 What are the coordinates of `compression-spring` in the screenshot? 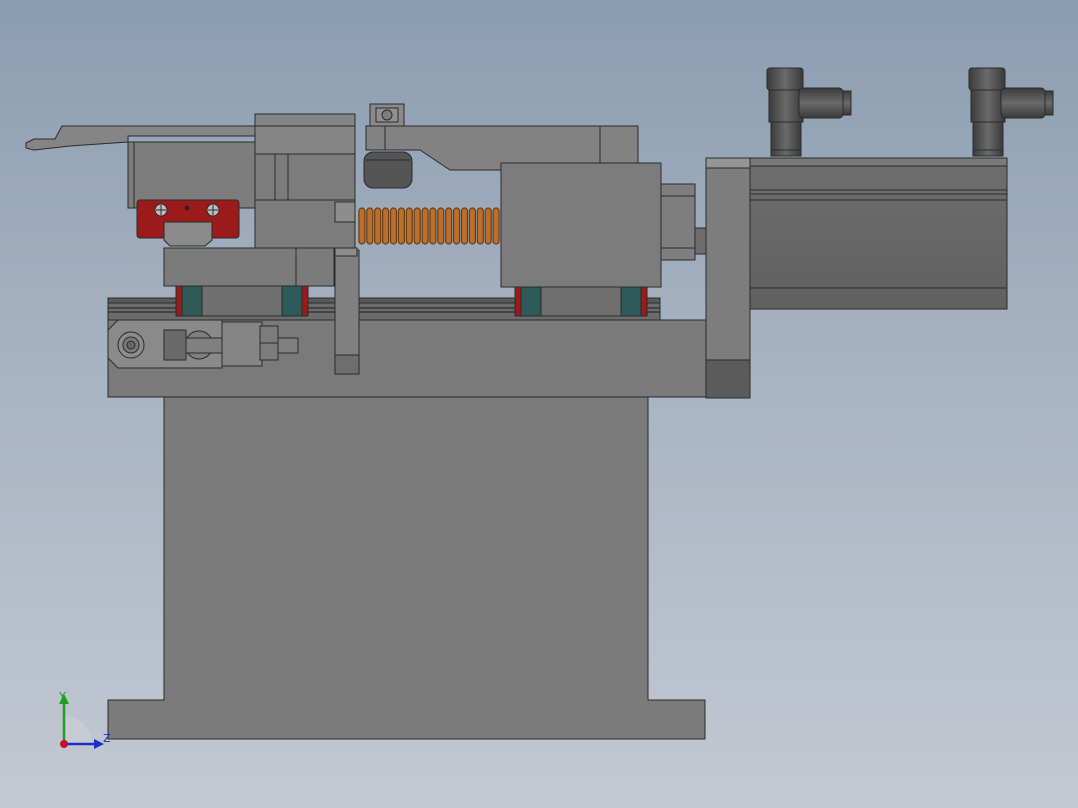 It's located at (429, 226).